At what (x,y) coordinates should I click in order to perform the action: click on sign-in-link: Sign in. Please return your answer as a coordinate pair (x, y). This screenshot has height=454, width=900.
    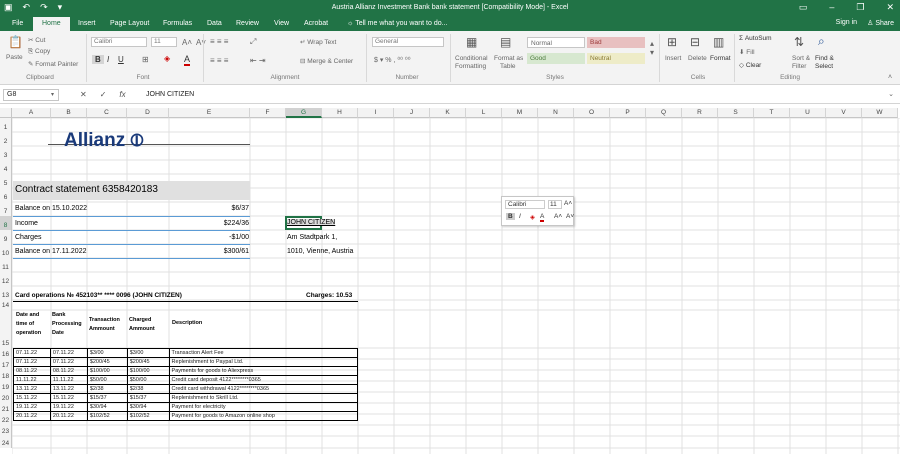
    Looking at the image, I should click on (846, 23).